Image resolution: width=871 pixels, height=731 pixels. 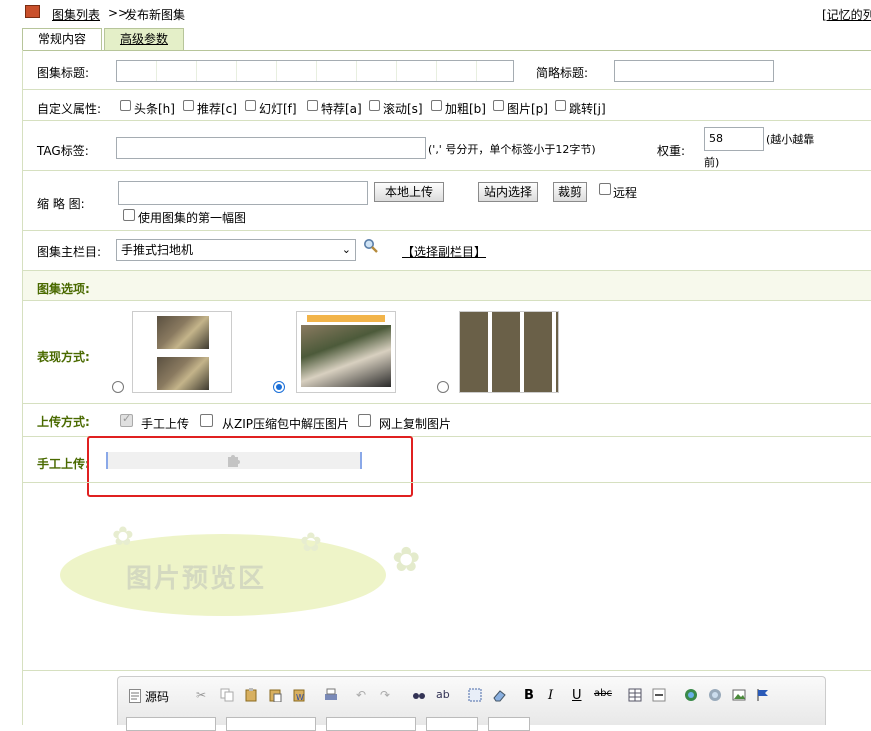 I want to click on redo-icon: ↷, so click(x=388, y=696).